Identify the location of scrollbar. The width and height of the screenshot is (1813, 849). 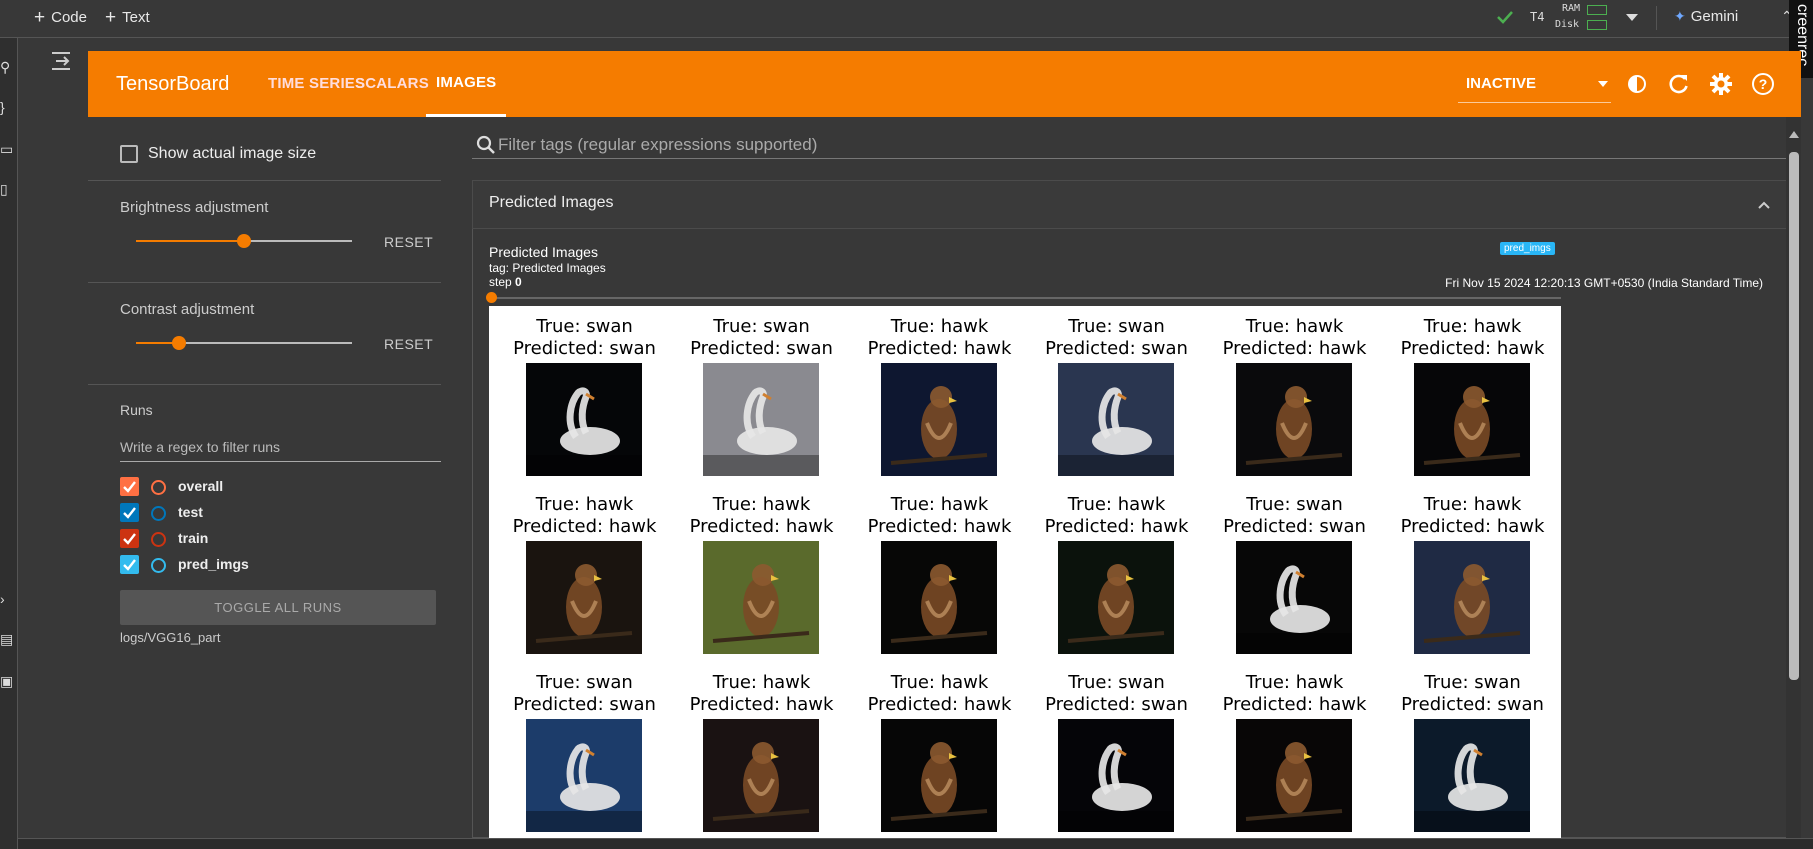
(1793, 477).